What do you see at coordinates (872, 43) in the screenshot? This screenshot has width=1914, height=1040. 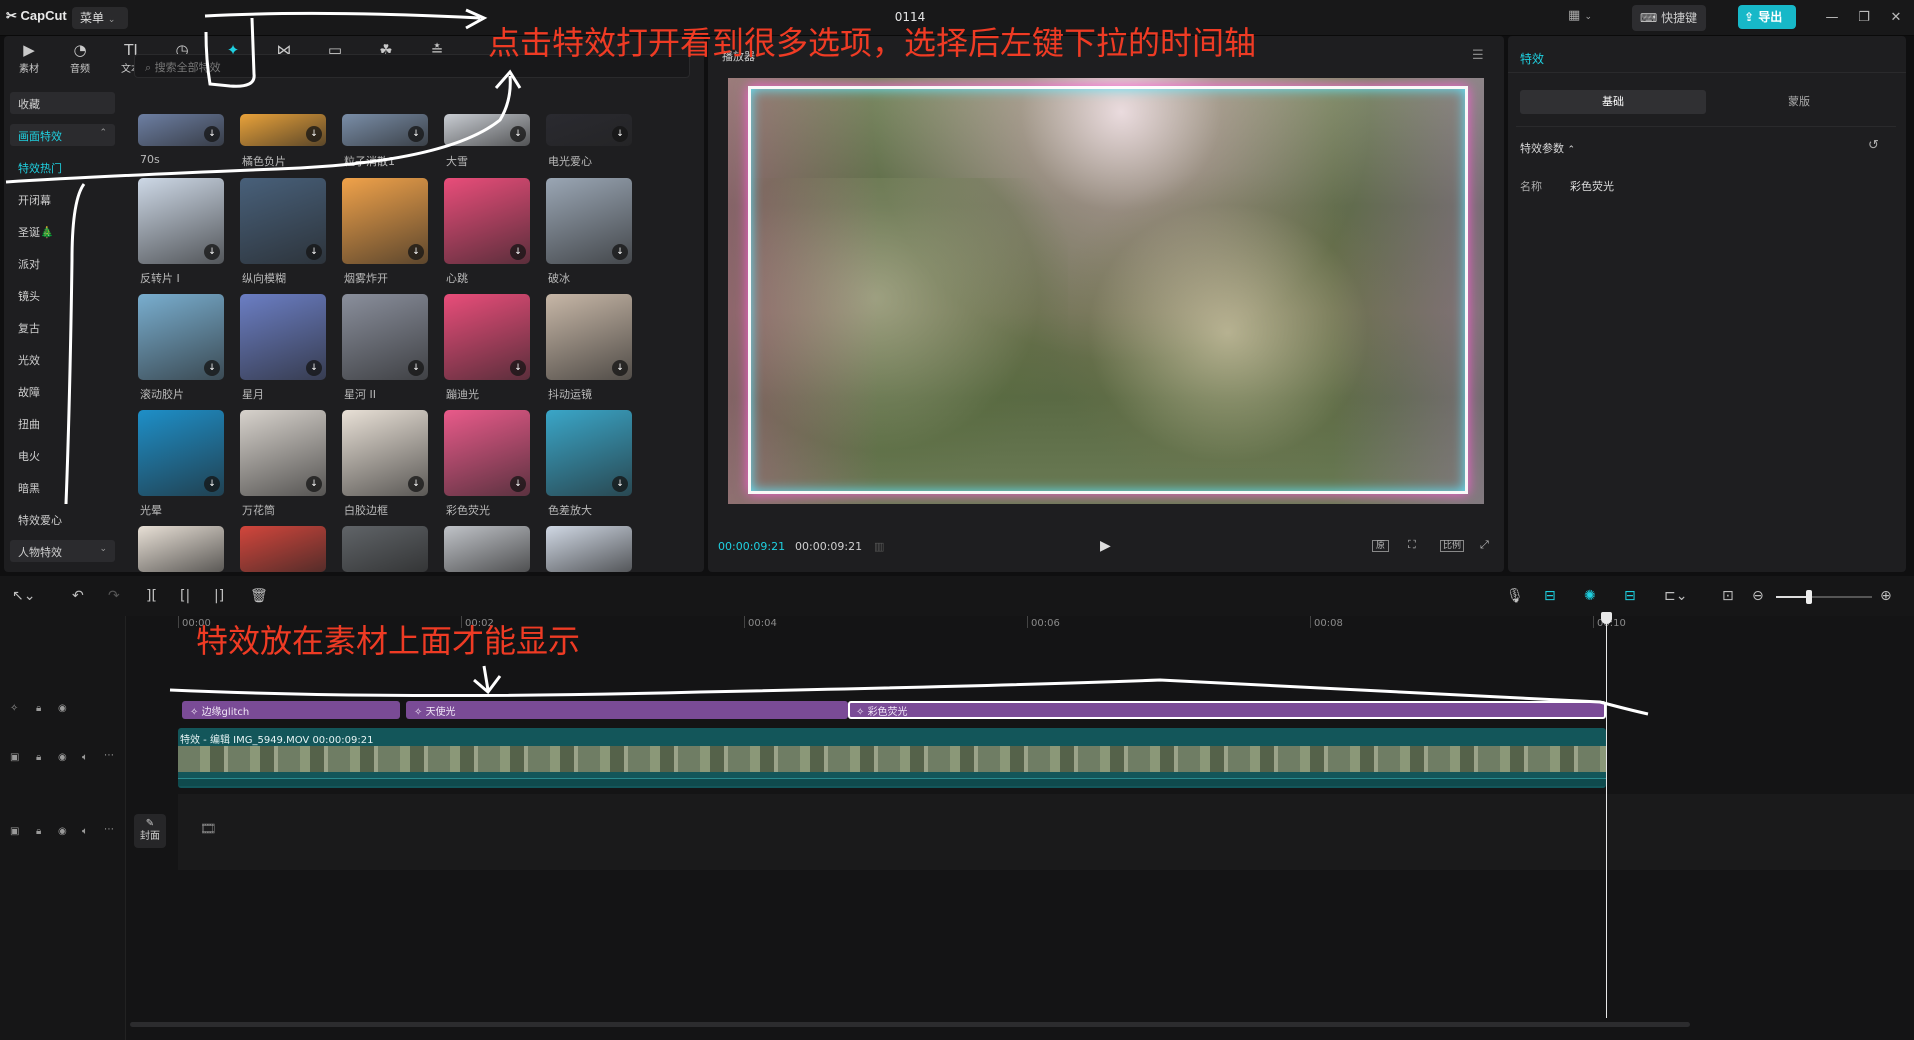 I see `annotation-top: 点击特效打开看到很多选项，选择后左键下拉的时间轴` at bounding box center [872, 43].